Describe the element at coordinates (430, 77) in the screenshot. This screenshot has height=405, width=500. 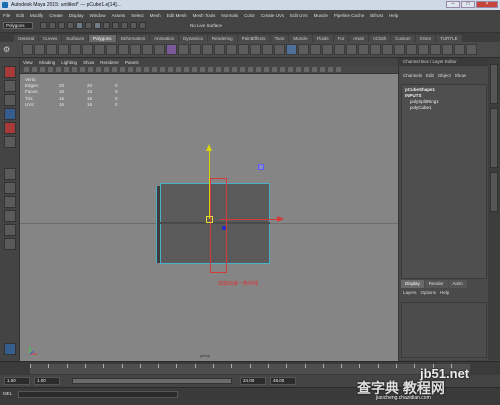
I see `channel-menu-edit: Edit` at that location.